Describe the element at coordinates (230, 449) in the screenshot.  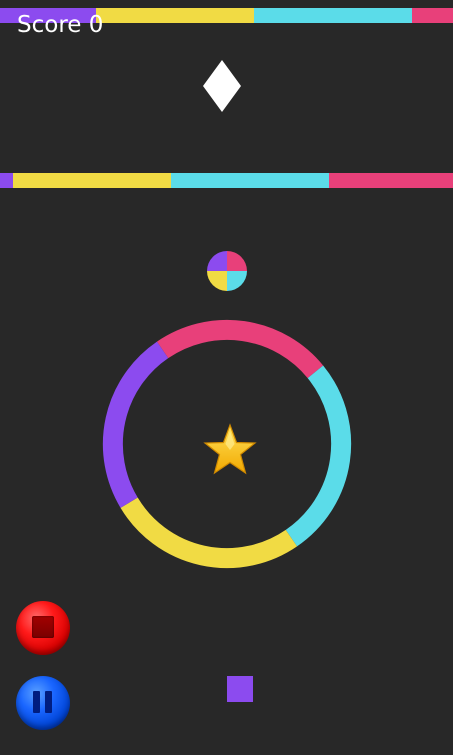
I see `star-icon` at that location.